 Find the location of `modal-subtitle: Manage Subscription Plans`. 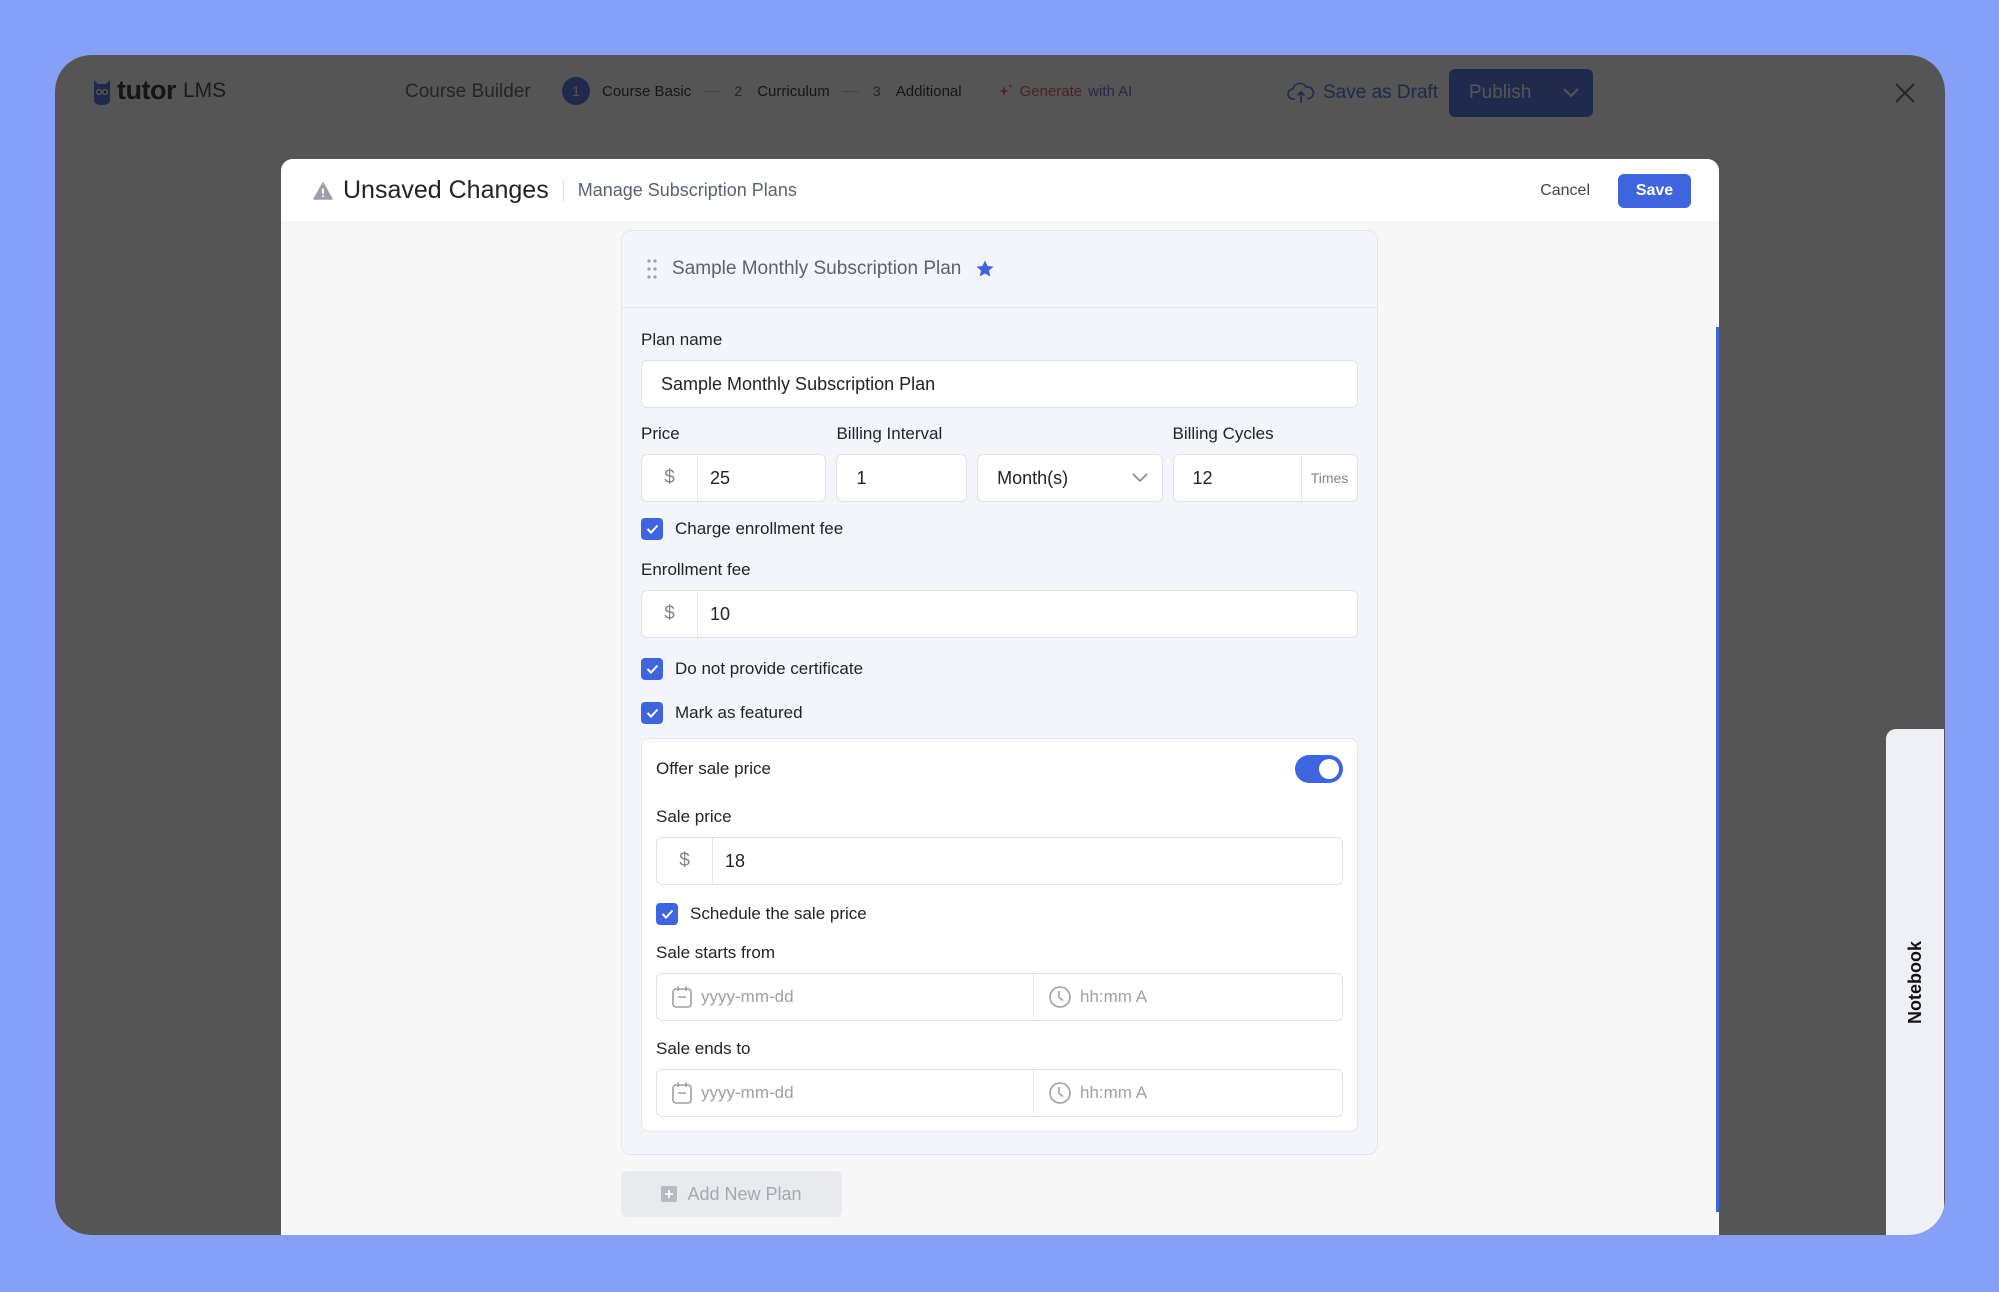

modal-subtitle: Manage Subscription Plans is located at coordinates (687, 190).